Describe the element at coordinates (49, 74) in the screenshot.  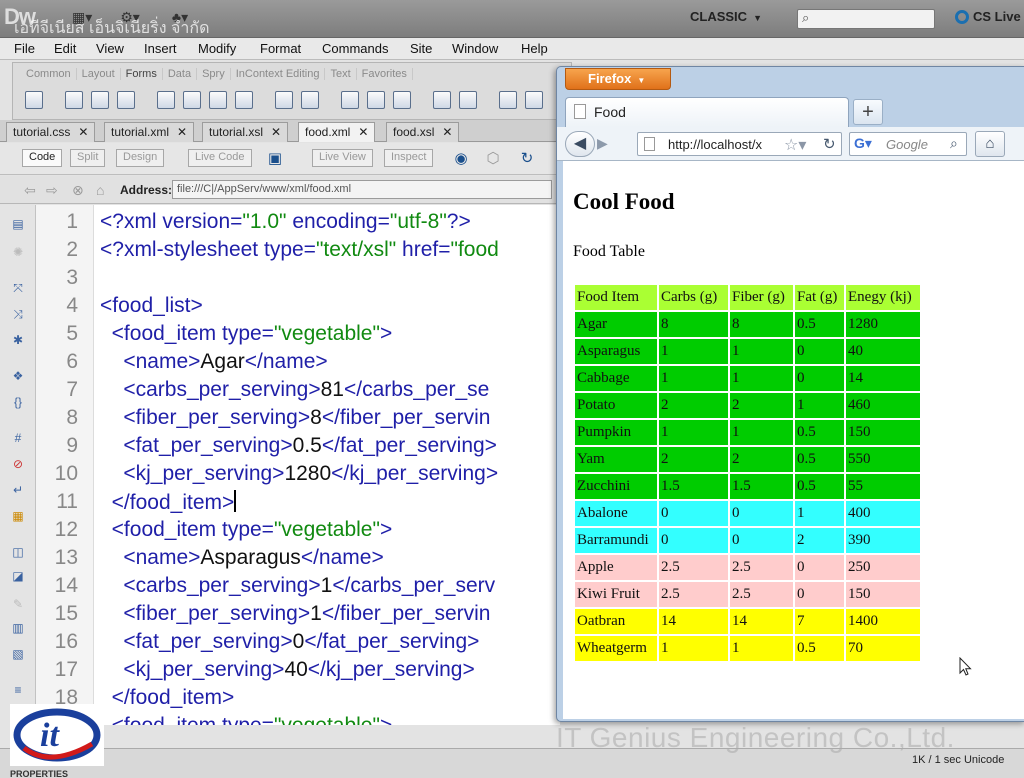
I see `insert-tab-common: Common` at that location.